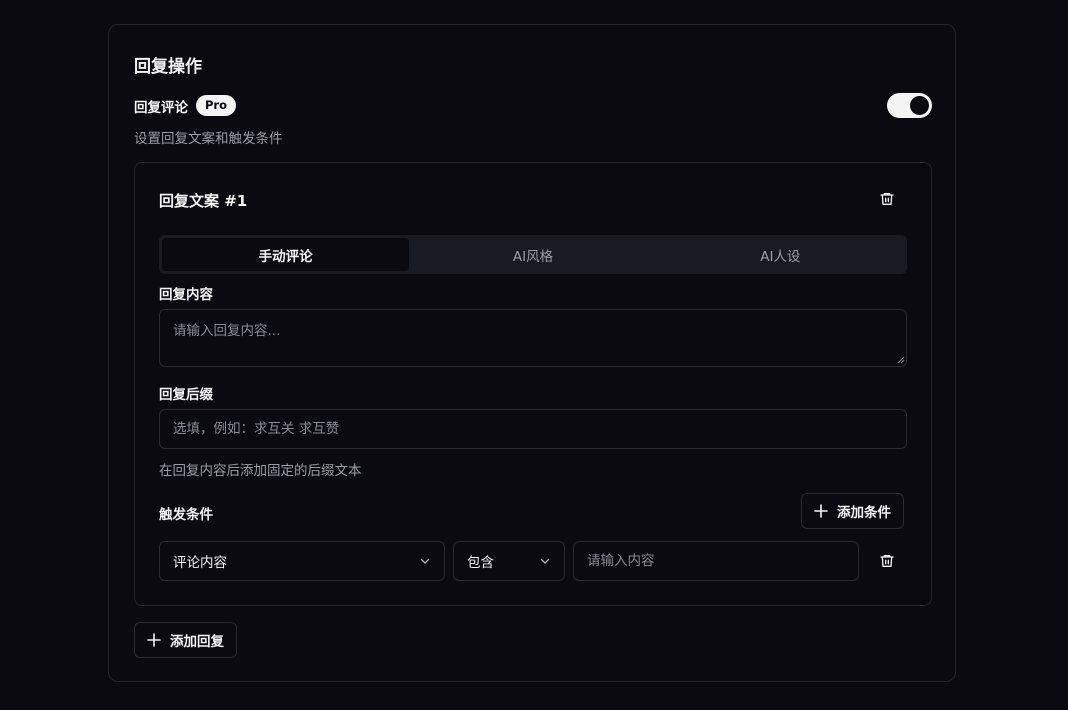  What do you see at coordinates (901, 360) in the screenshot?
I see `resize-grip-icon` at bounding box center [901, 360].